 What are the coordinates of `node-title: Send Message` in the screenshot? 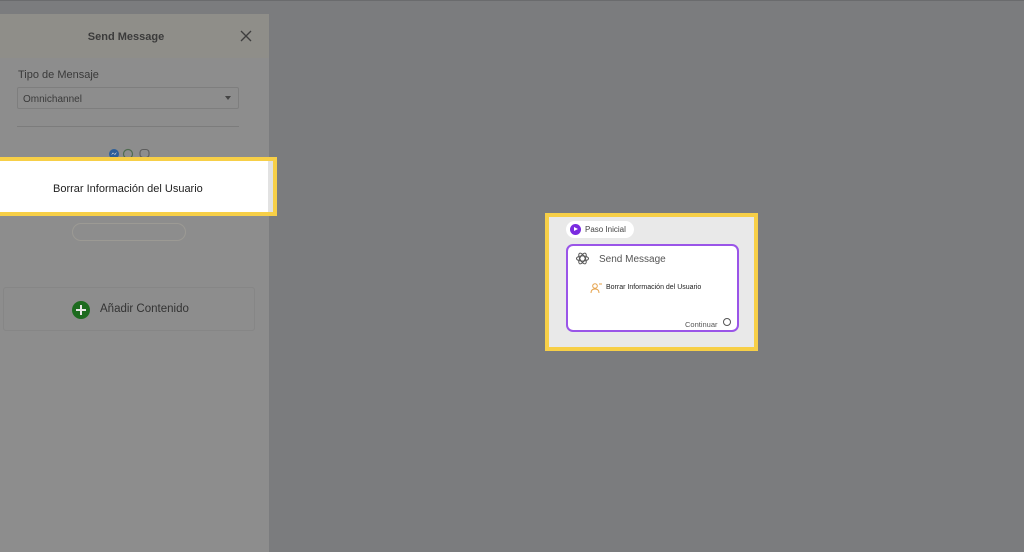 It's located at (632, 259).